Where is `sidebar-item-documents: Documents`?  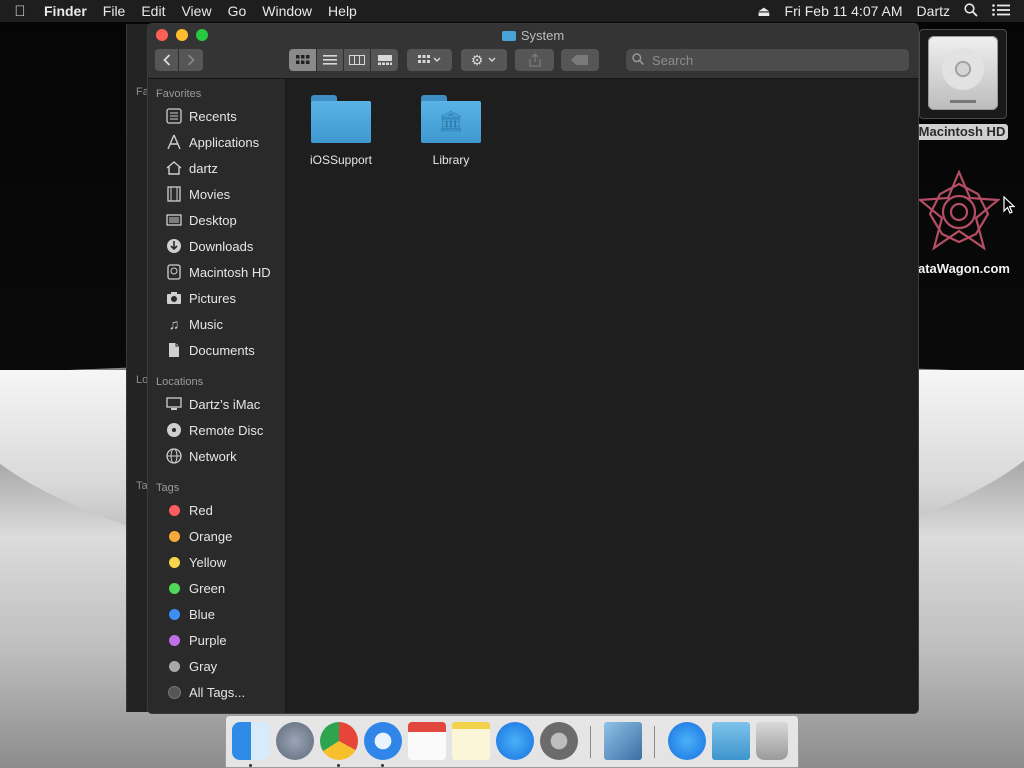 sidebar-item-documents: Documents is located at coordinates (216, 350).